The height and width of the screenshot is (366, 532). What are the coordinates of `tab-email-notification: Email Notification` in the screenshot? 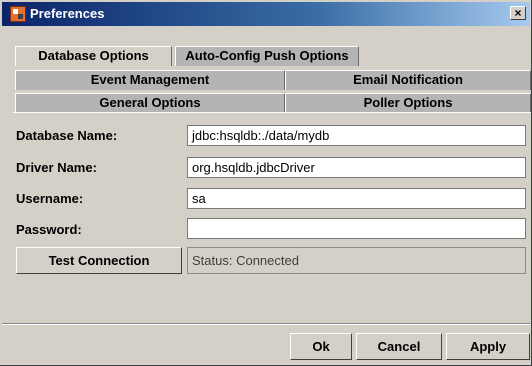 It's located at (408, 80).